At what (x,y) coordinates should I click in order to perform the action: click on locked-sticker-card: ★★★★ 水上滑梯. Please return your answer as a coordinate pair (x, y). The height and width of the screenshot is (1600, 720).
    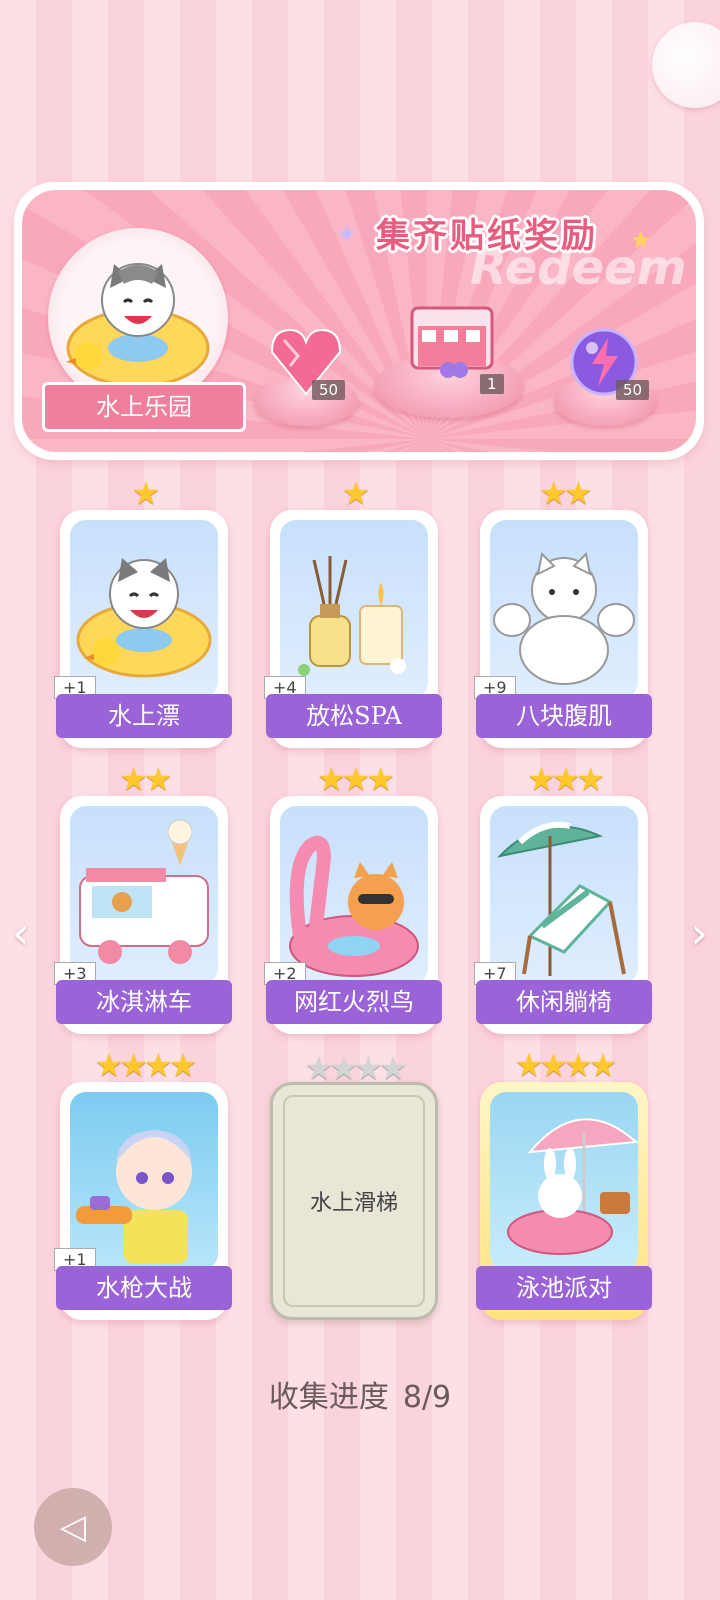
    Looking at the image, I should click on (354, 1184).